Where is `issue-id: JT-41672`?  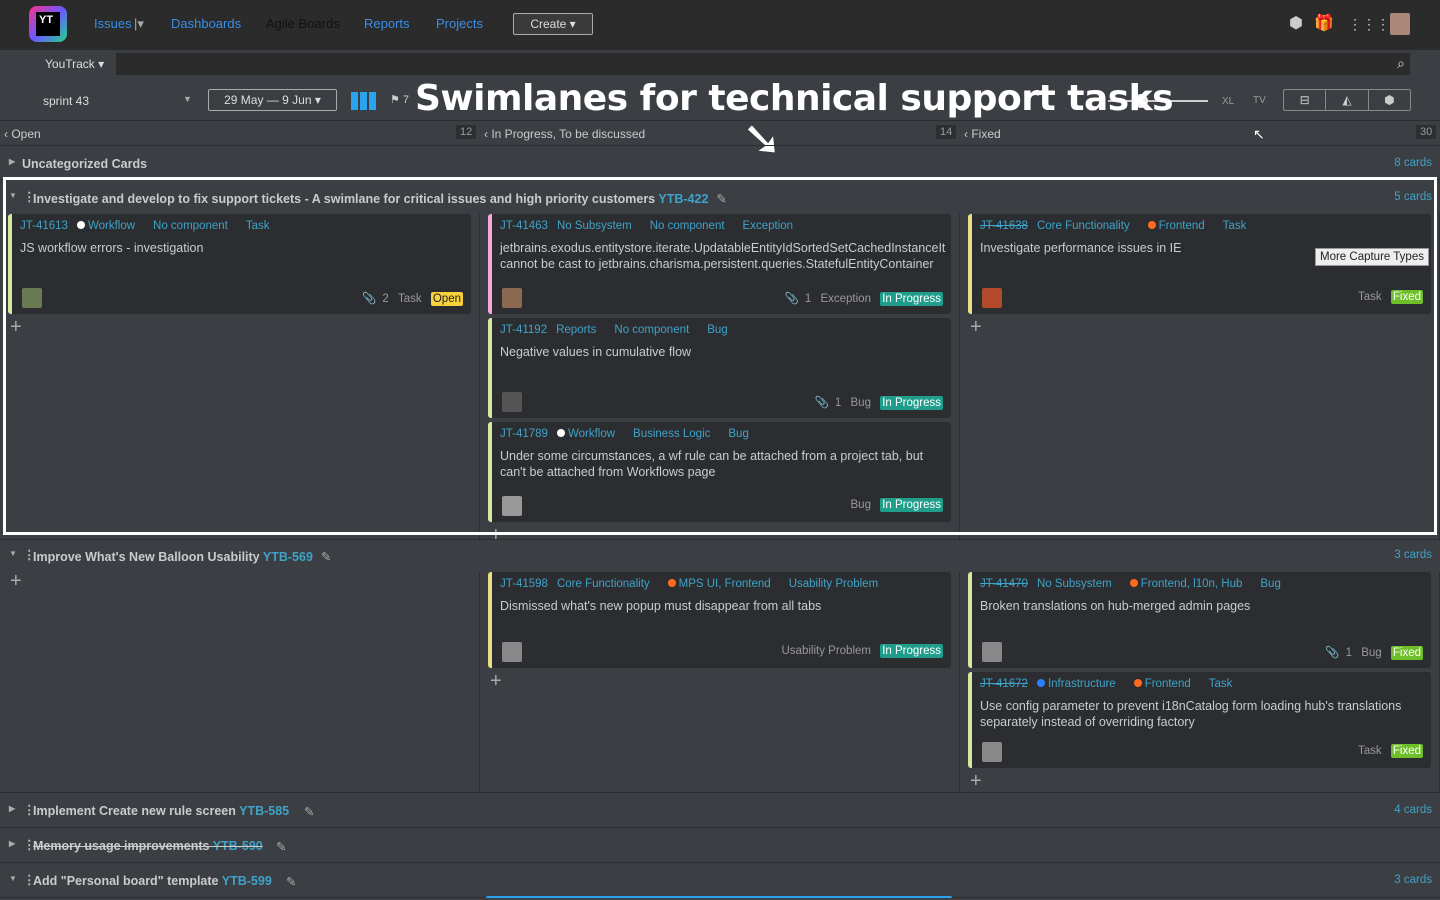 issue-id: JT-41672 is located at coordinates (1004, 684).